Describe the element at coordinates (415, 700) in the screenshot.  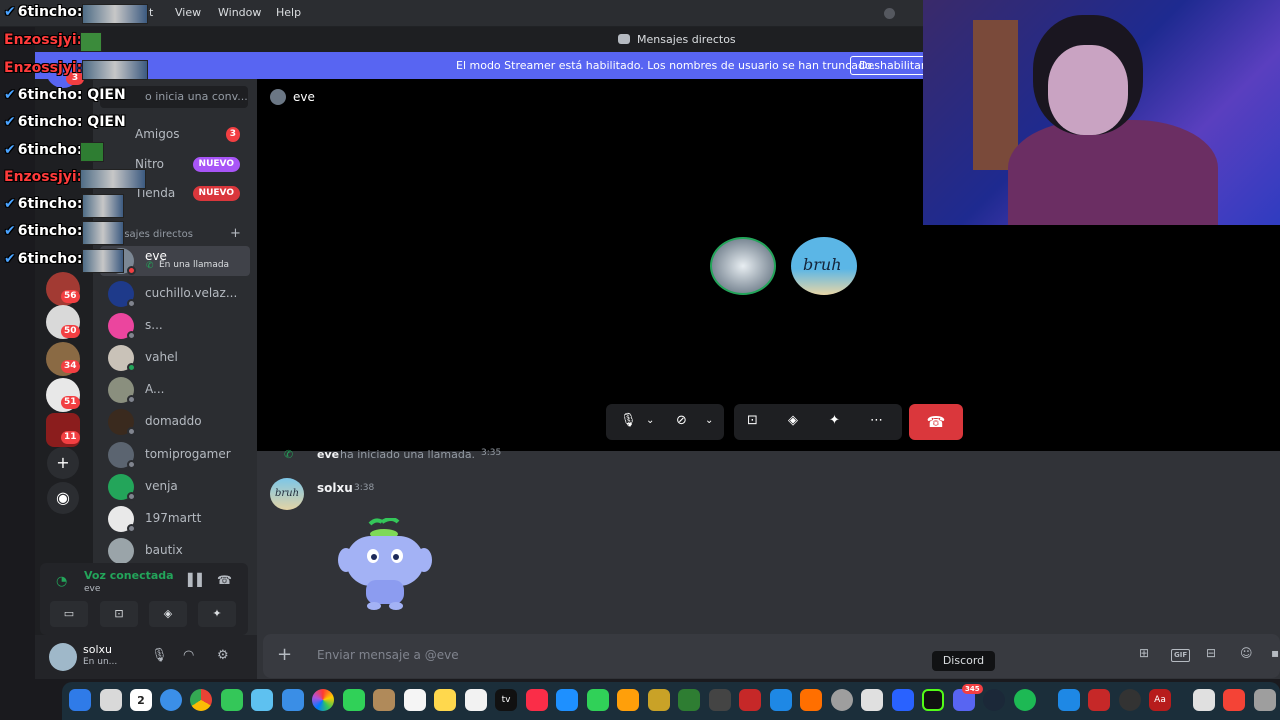
I see `reminders-icon` at that location.